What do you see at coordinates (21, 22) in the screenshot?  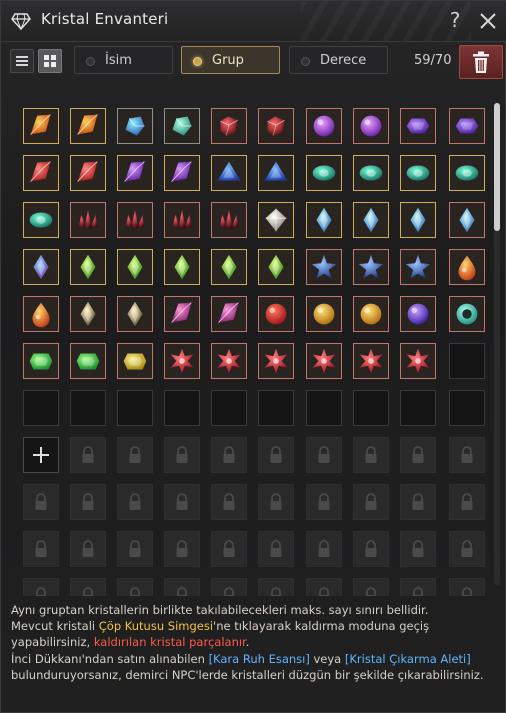 I see `diamond-icon` at bounding box center [21, 22].